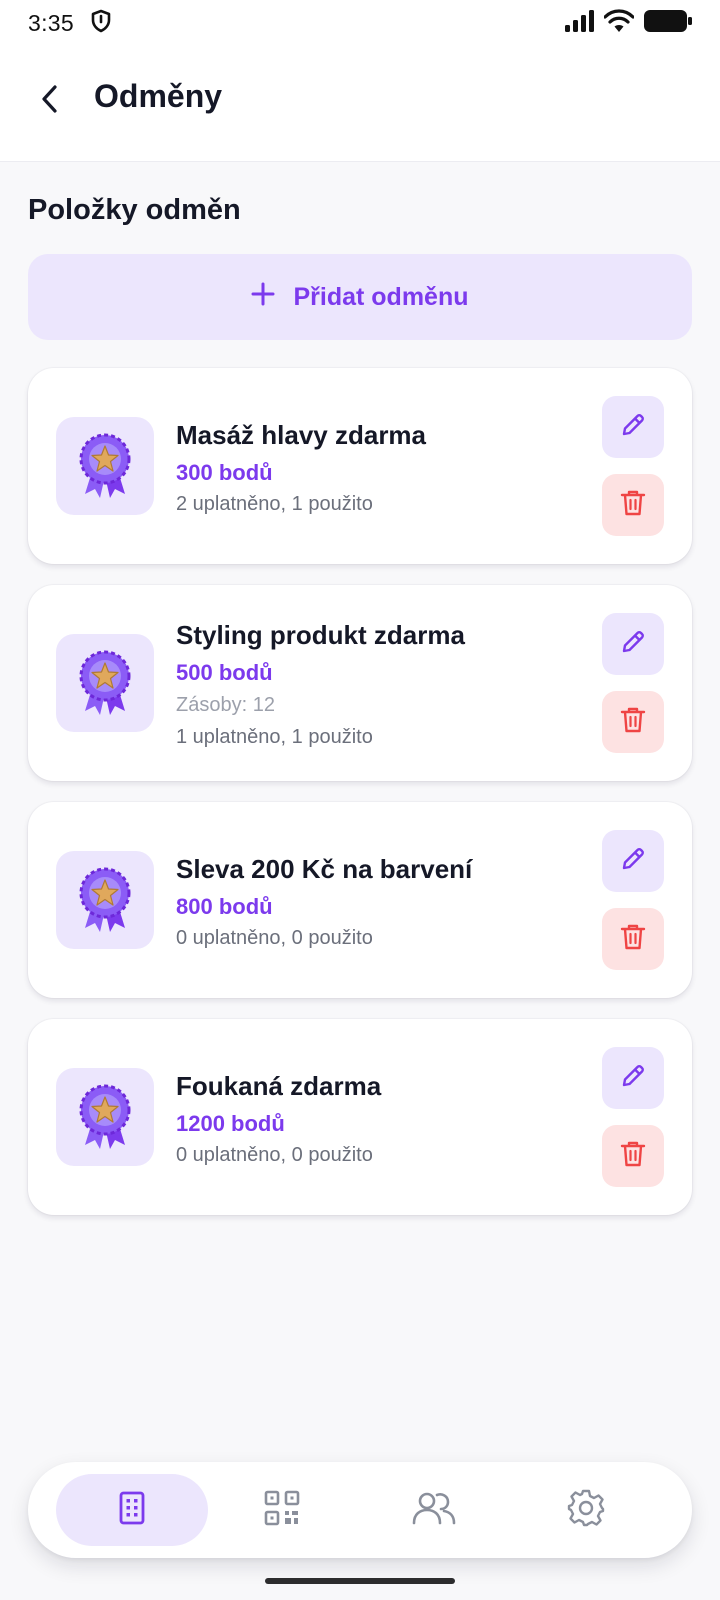  Describe the element at coordinates (381, 296) in the screenshot. I see `add-reward-label: Přidat odměnu` at that location.